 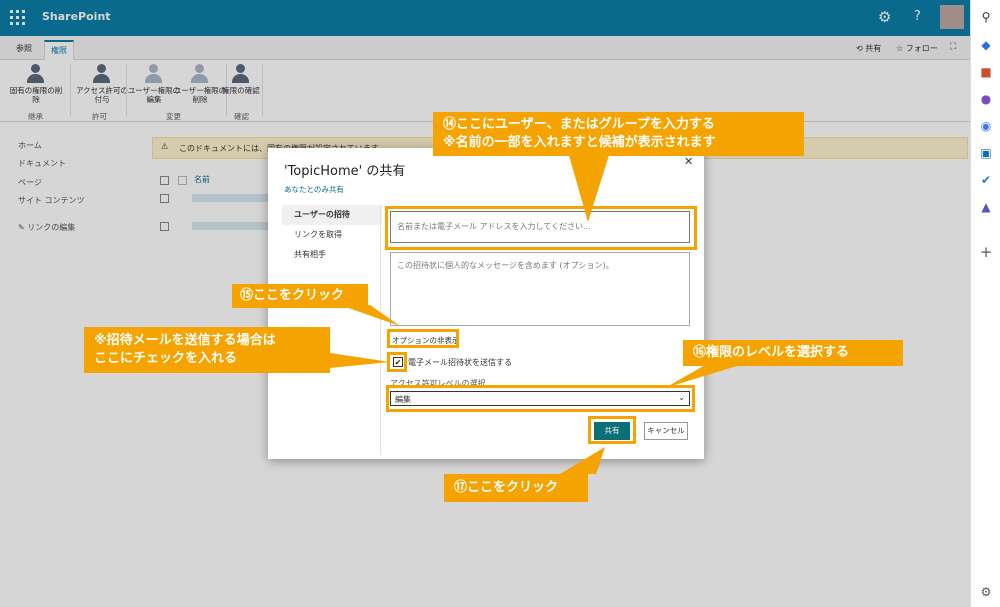 What do you see at coordinates (793, 353) in the screenshot?
I see `callout-select-permission: ⑯権限のレベルを選択する` at bounding box center [793, 353].